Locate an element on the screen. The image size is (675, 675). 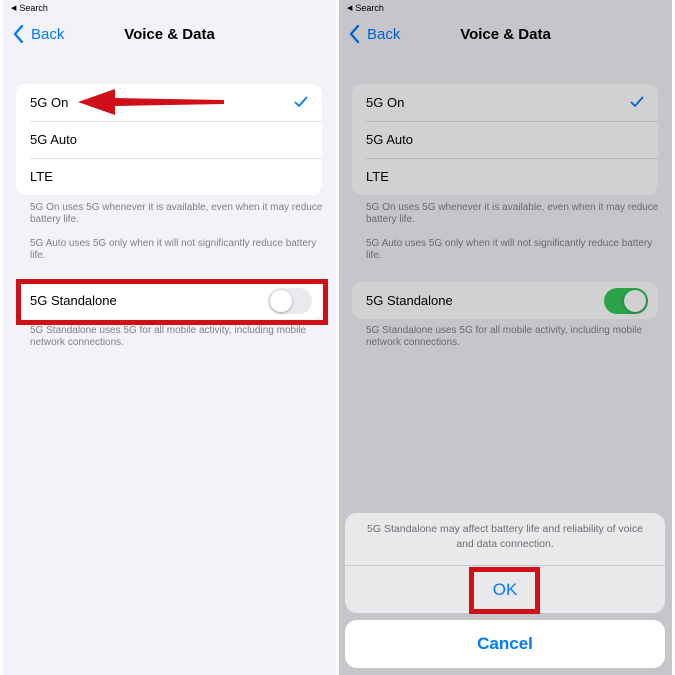
option-label: 5G On is located at coordinates (49, 102).